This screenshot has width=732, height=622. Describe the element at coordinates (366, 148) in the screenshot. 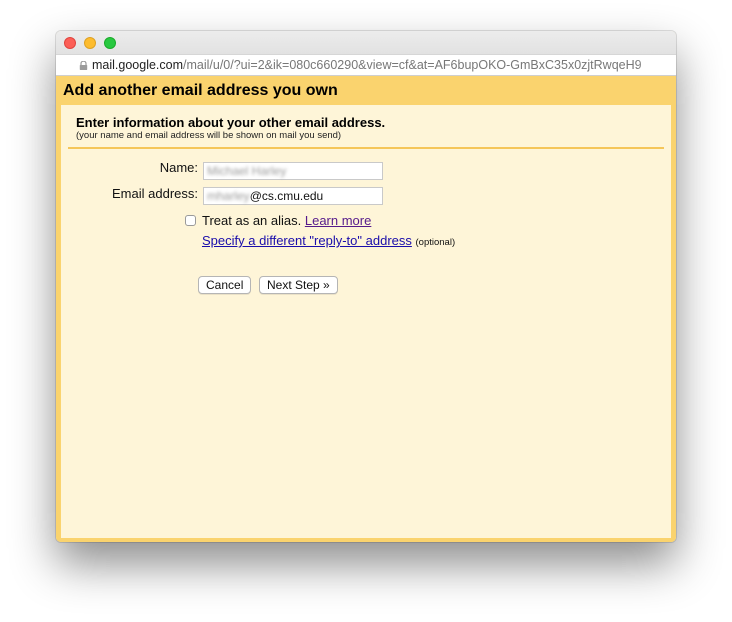

I see `divider` at that location.